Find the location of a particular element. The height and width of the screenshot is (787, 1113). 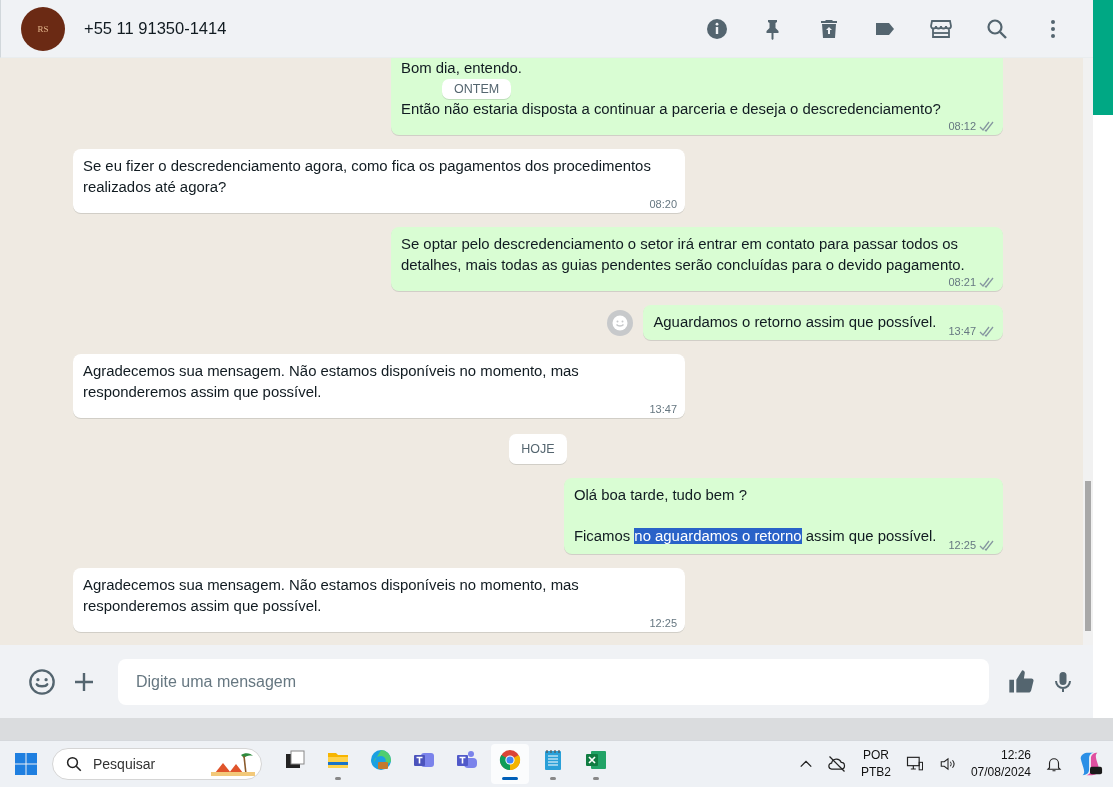

logo-text: RS is located at coordinates (43, 28).